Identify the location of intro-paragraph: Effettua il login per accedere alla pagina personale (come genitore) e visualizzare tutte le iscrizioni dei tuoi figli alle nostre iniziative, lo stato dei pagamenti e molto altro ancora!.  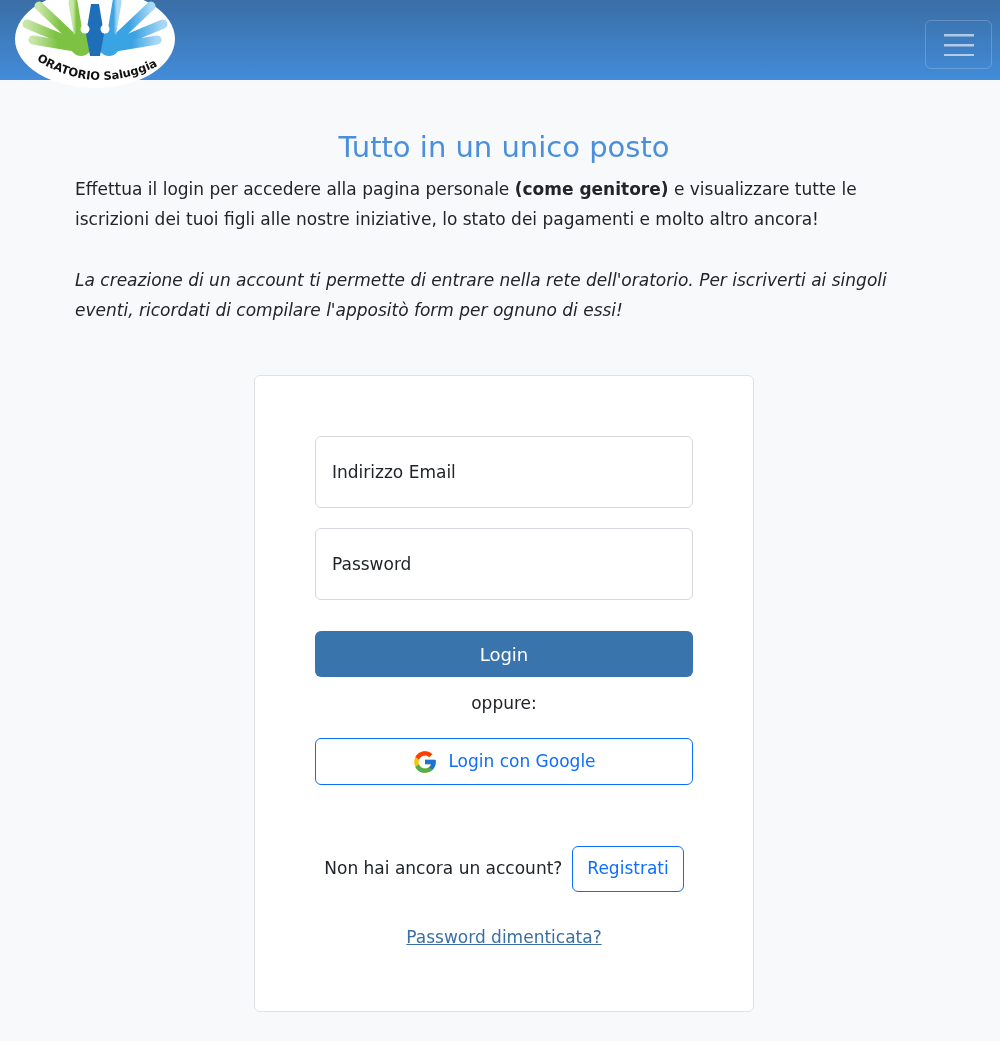
(466, 204).